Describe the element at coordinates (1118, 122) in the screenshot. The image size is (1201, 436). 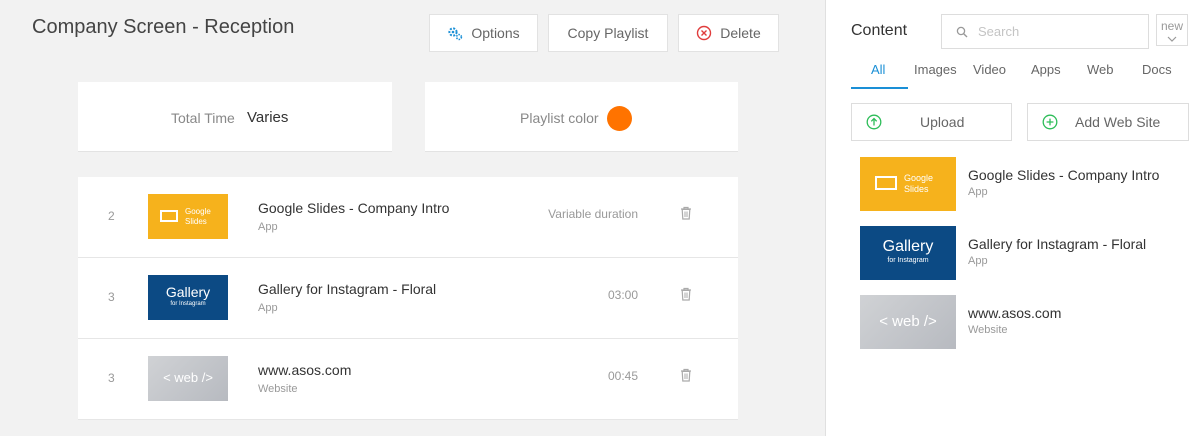
I see `add-web-site-label: Add Web Site` at that location.